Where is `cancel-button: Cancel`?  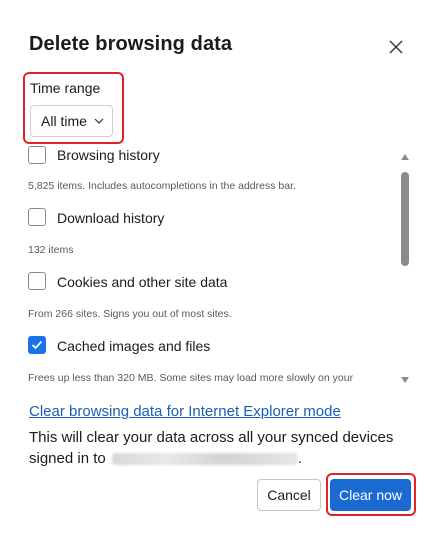 cancel-button: Cancel is located at coordinates (289, 495).